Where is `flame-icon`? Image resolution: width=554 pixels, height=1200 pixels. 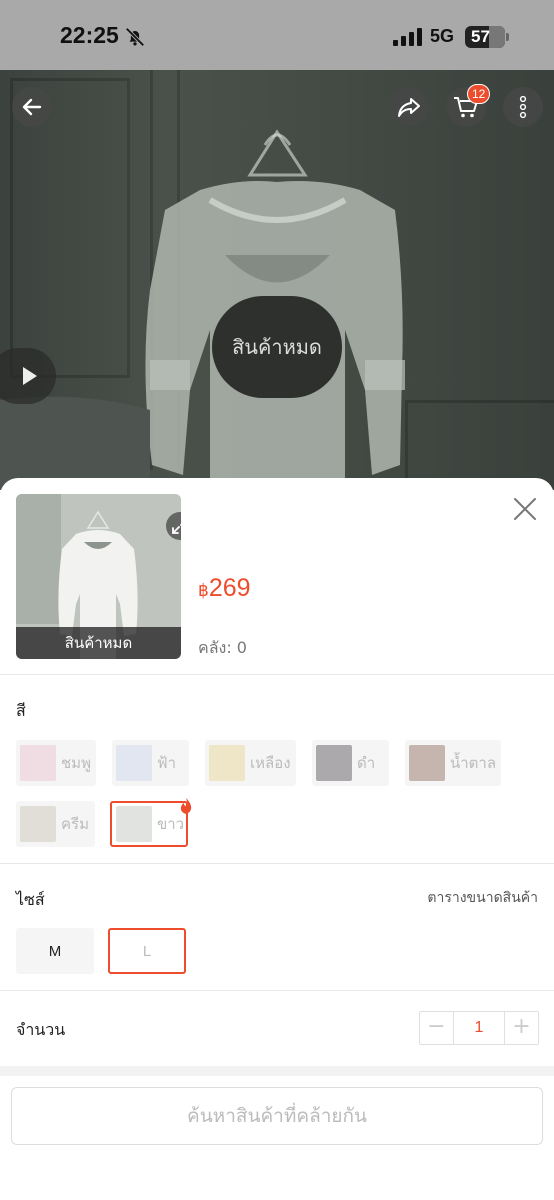 flame-icon is located at coordinates (186, 806).